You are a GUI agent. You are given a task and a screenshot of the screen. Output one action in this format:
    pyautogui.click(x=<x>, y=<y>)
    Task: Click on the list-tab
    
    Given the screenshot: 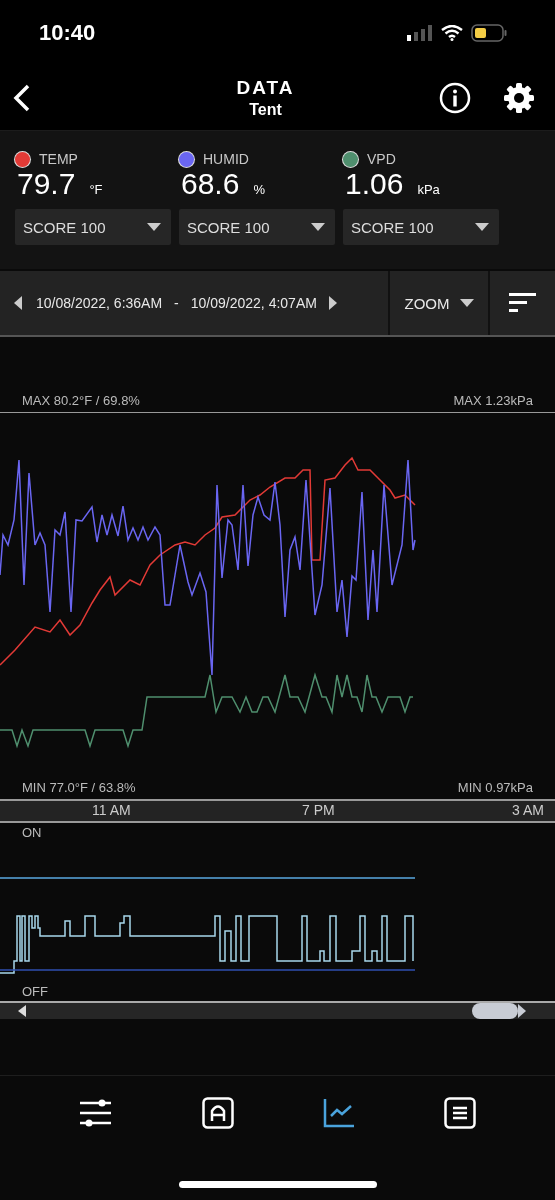 What is the action you would take?
    pyautogui.click(x=459, y=1113)
    